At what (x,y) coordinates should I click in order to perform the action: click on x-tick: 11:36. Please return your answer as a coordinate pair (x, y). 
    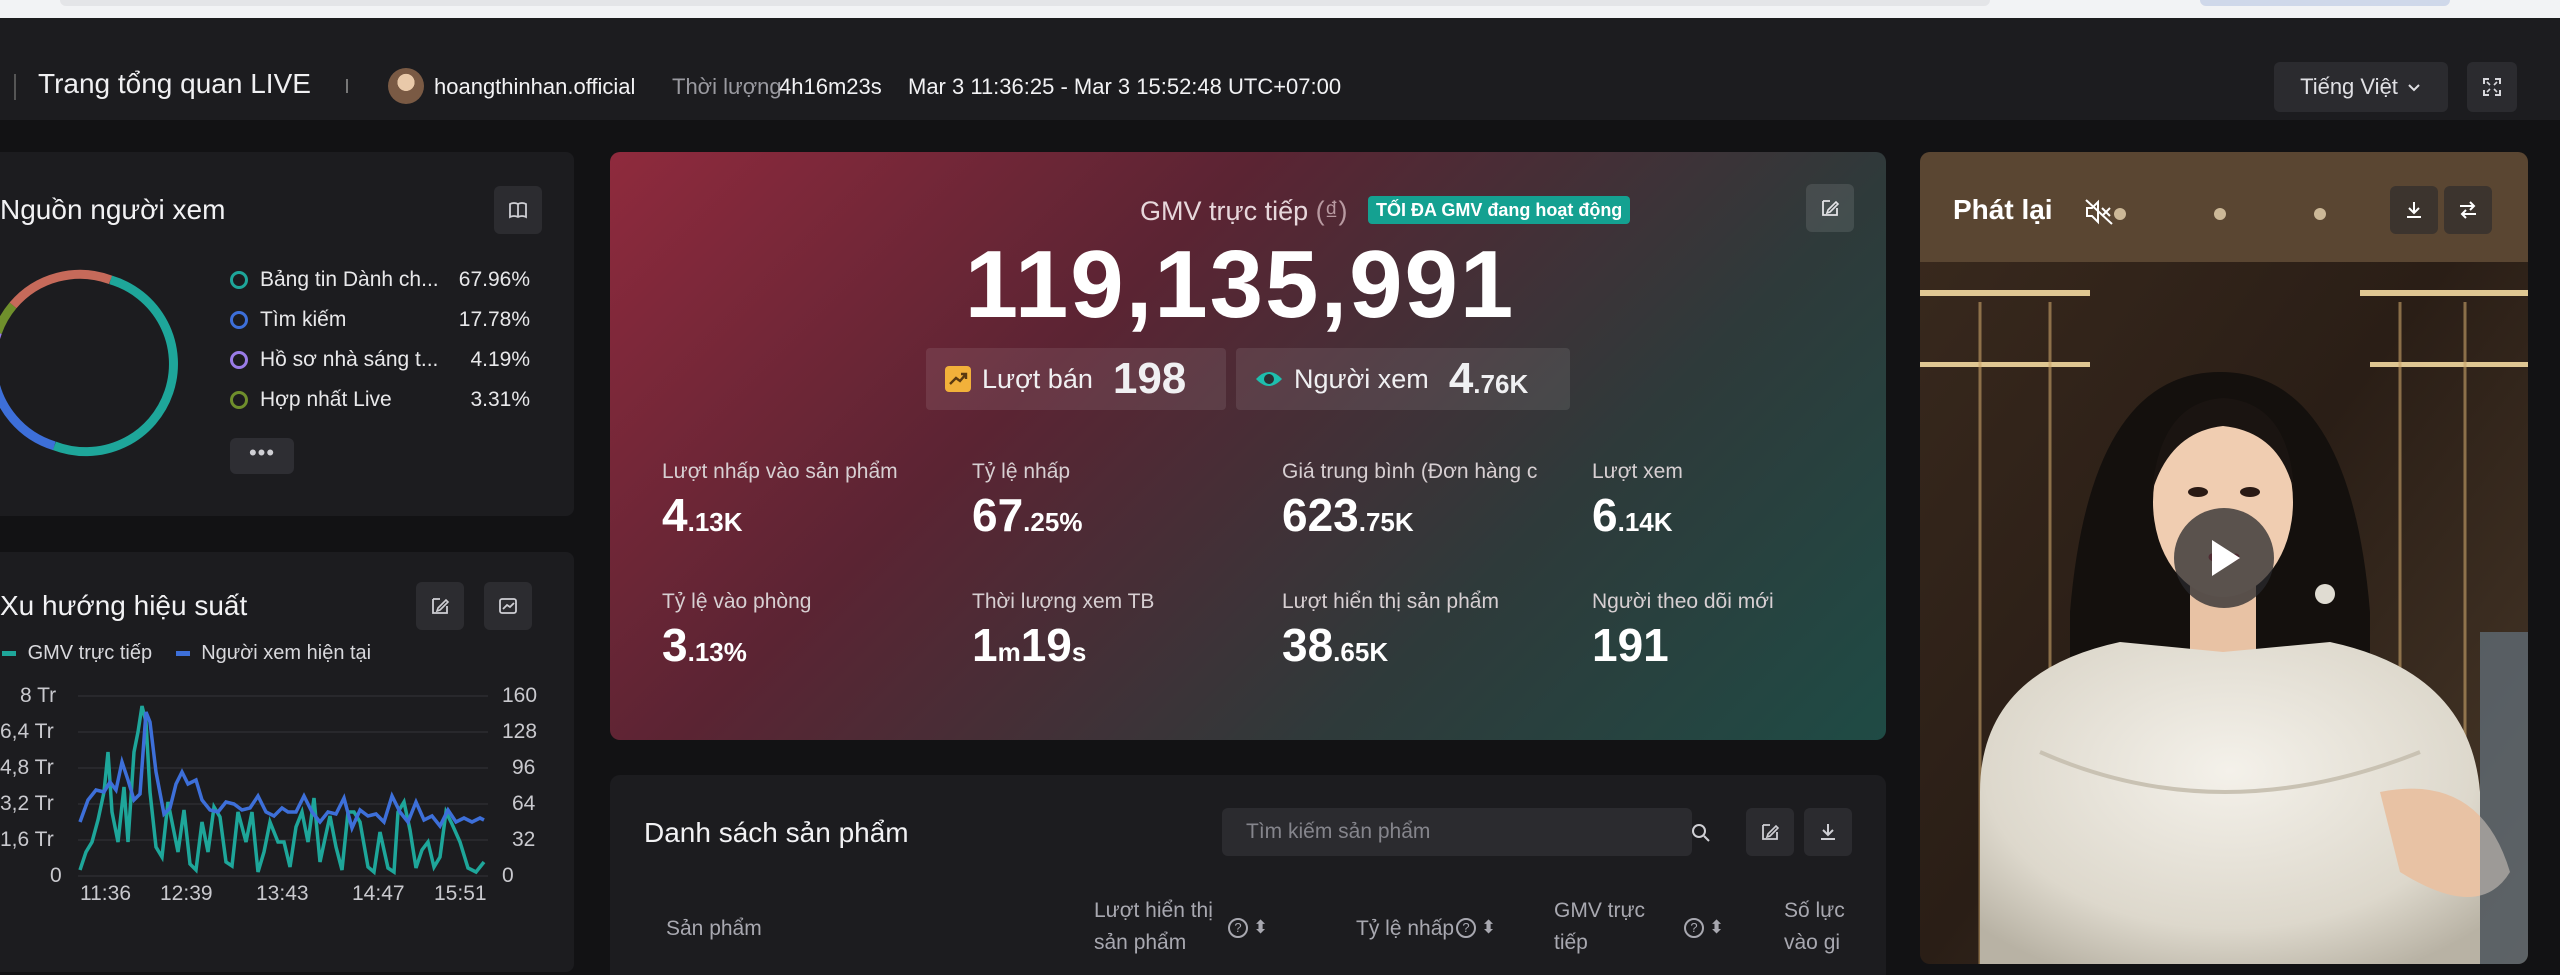
    Looking at the image, I should click on (105, 893).